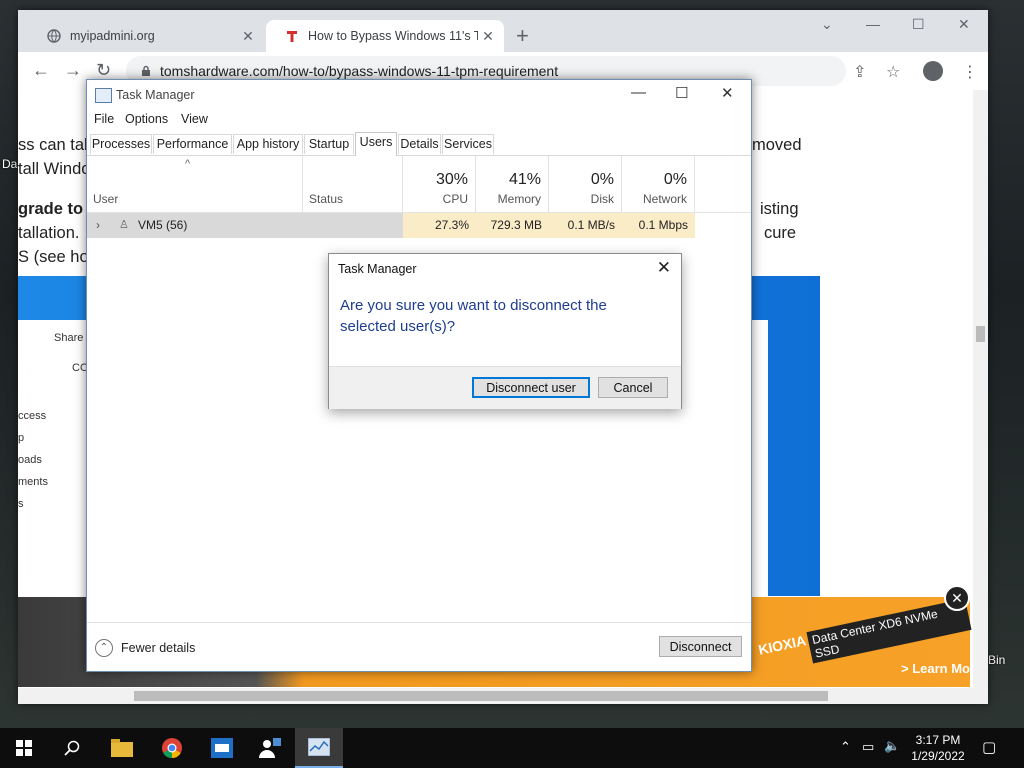  I want to click on taskbar: ⌃ ▭ 🔈 3:17 PM 1/29/2022 ▢, so click(512, 748).